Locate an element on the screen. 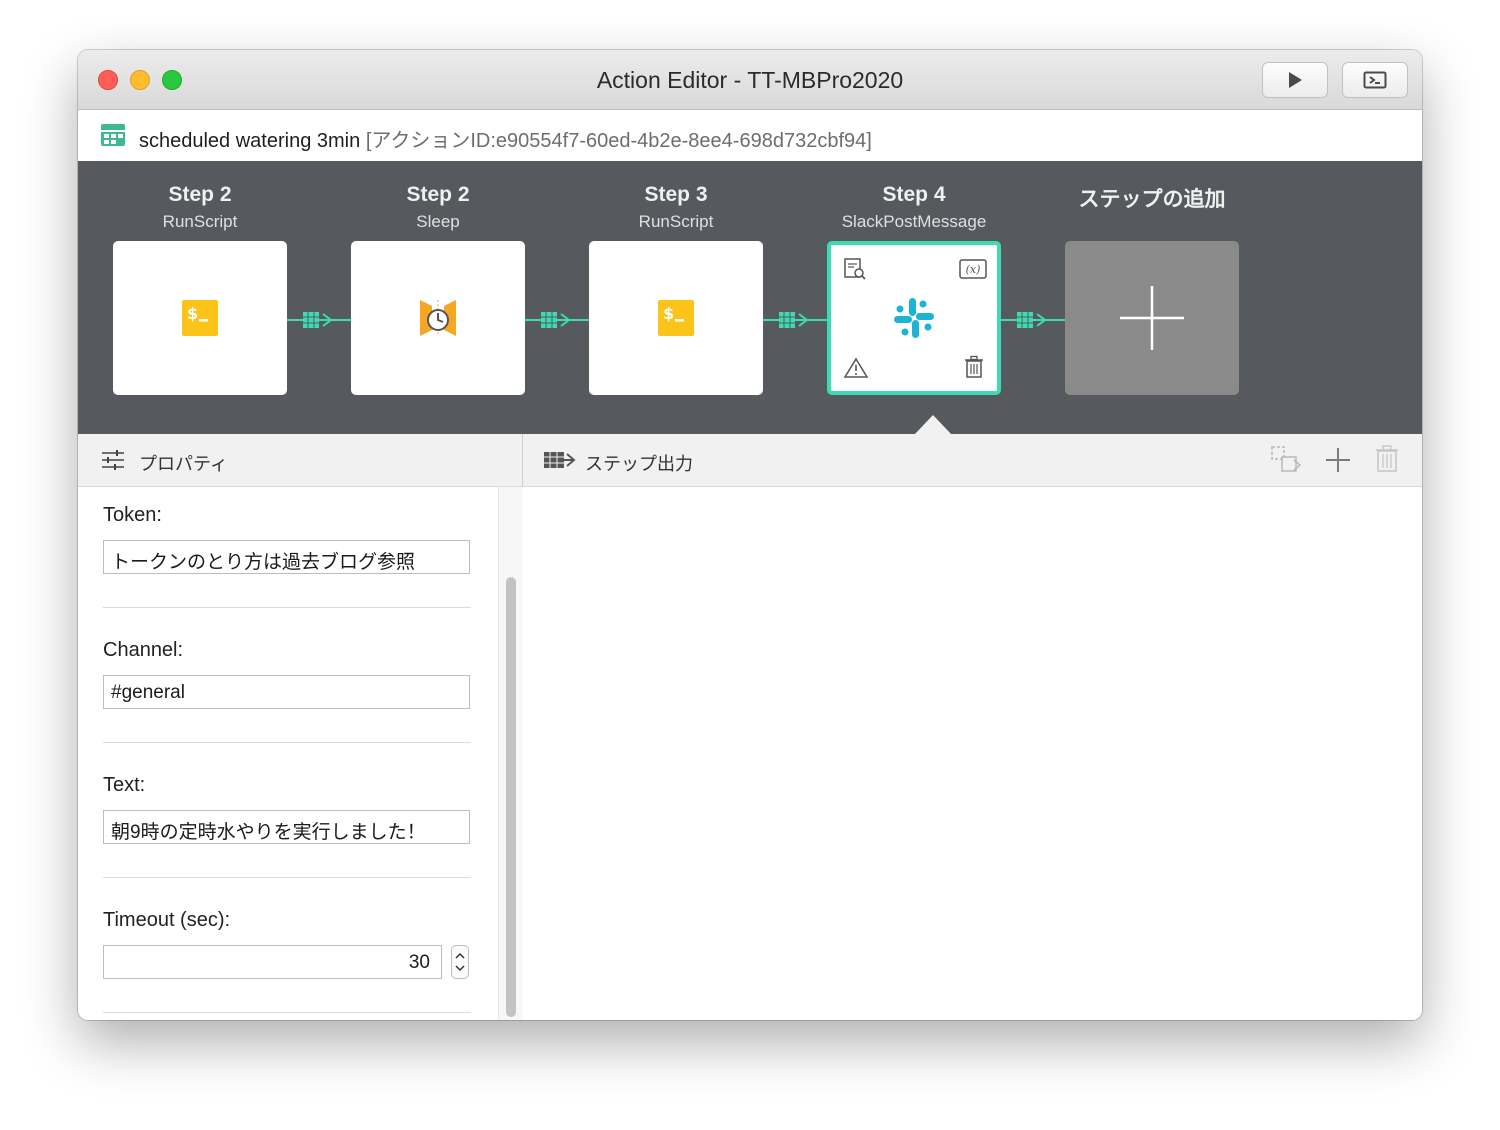 This screenshot has height=1130, width=1500. svg-text: (x) is located at coordinates (973, 269).